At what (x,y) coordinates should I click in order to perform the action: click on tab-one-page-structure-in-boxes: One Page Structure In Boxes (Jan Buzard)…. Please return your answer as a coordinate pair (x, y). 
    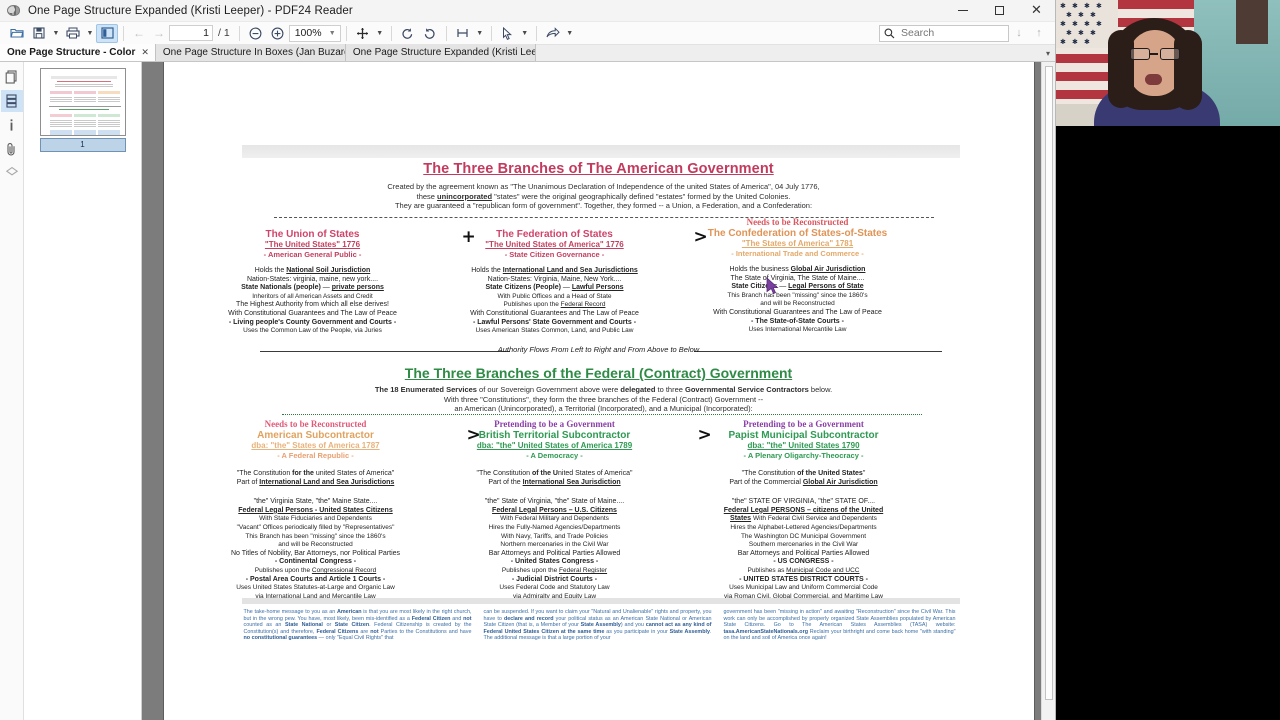
    Looking at the image, I should click on (250, 52).